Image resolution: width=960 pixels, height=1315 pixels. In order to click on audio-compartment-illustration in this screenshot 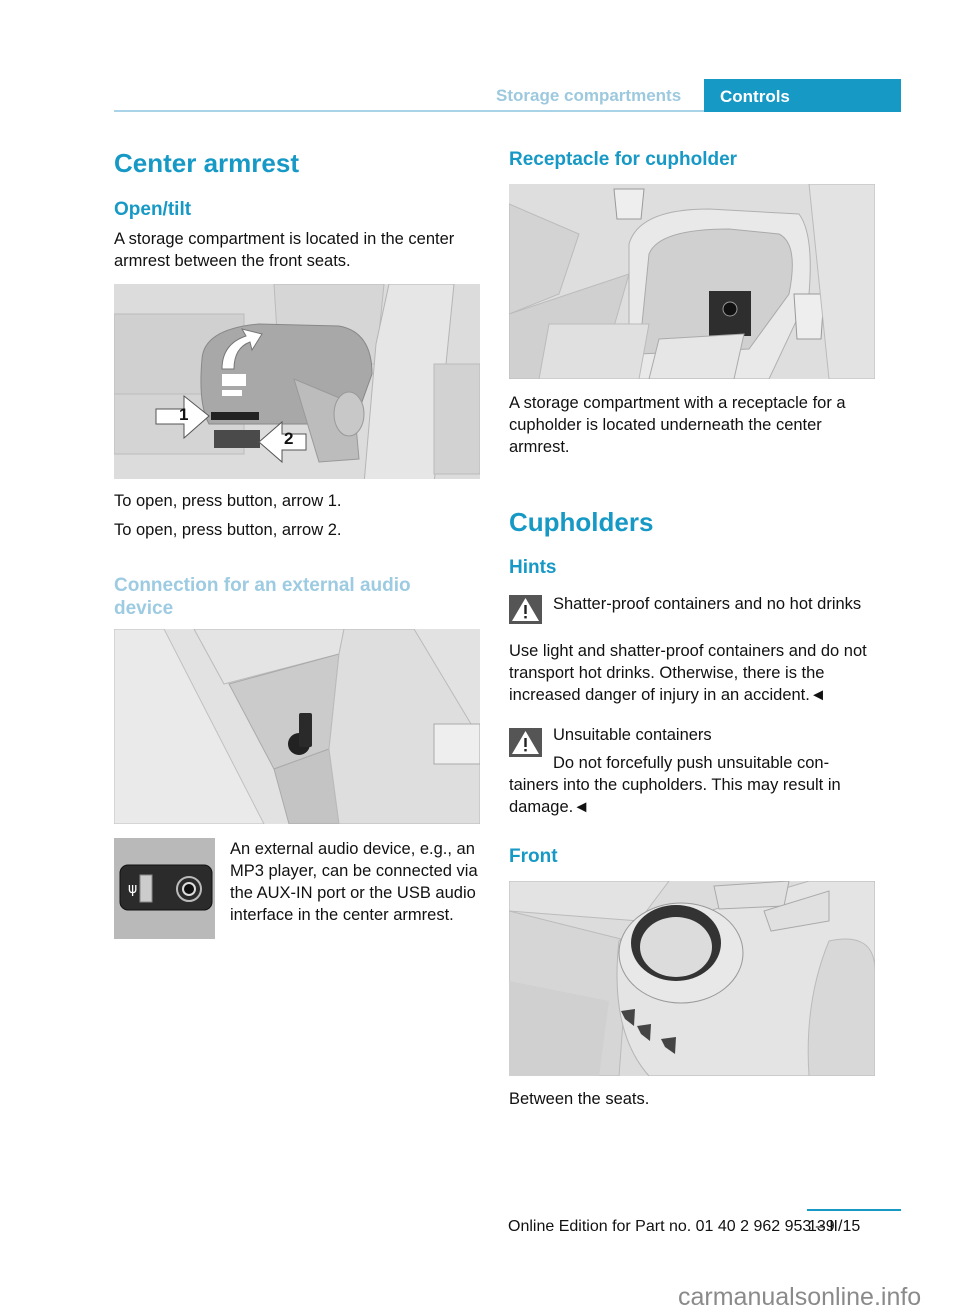, I will do `click(297, 726)`.